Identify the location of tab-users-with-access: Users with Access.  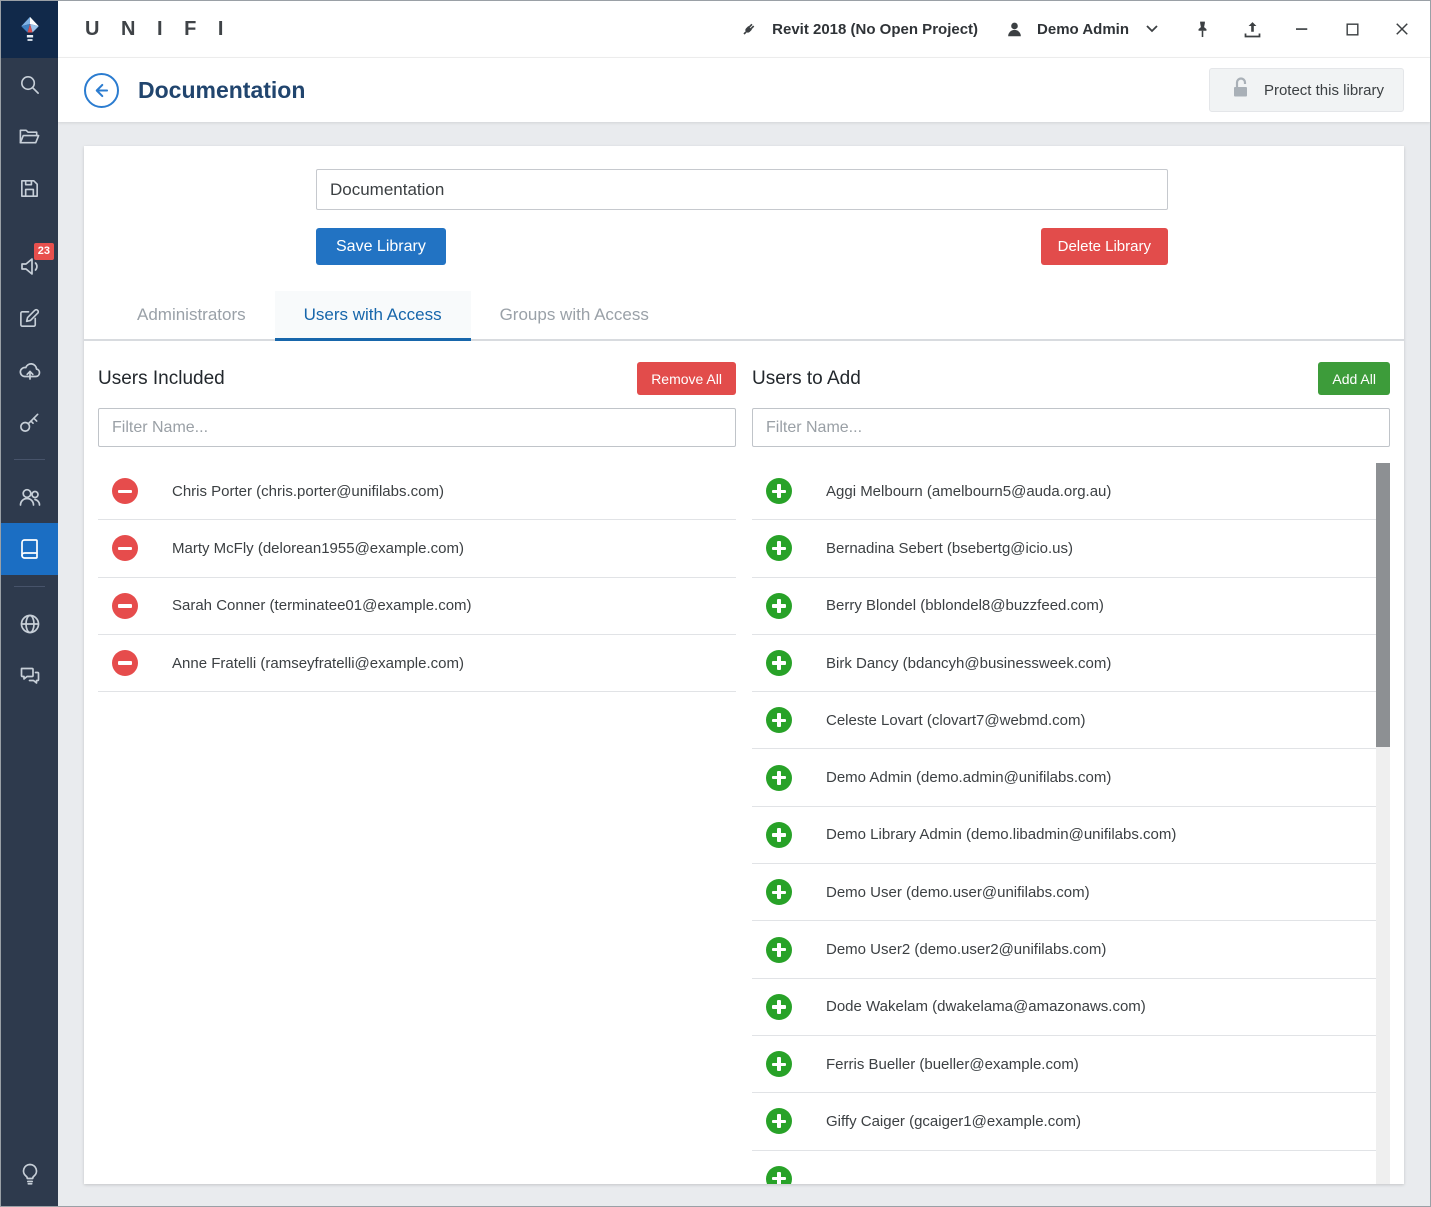
(372, 316).